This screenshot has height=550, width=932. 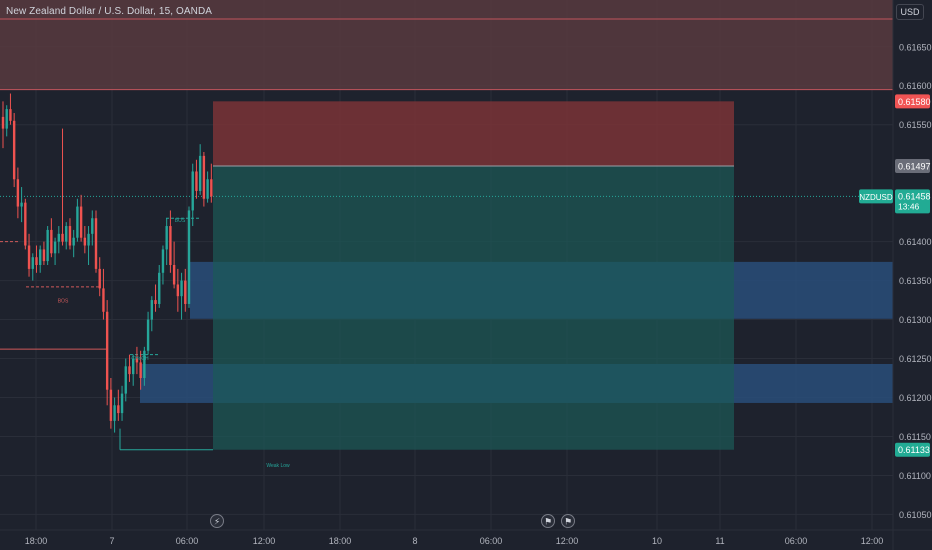 I want to click on dividends-event-icon-glyph: ⚡, so click(x=217, y=523).